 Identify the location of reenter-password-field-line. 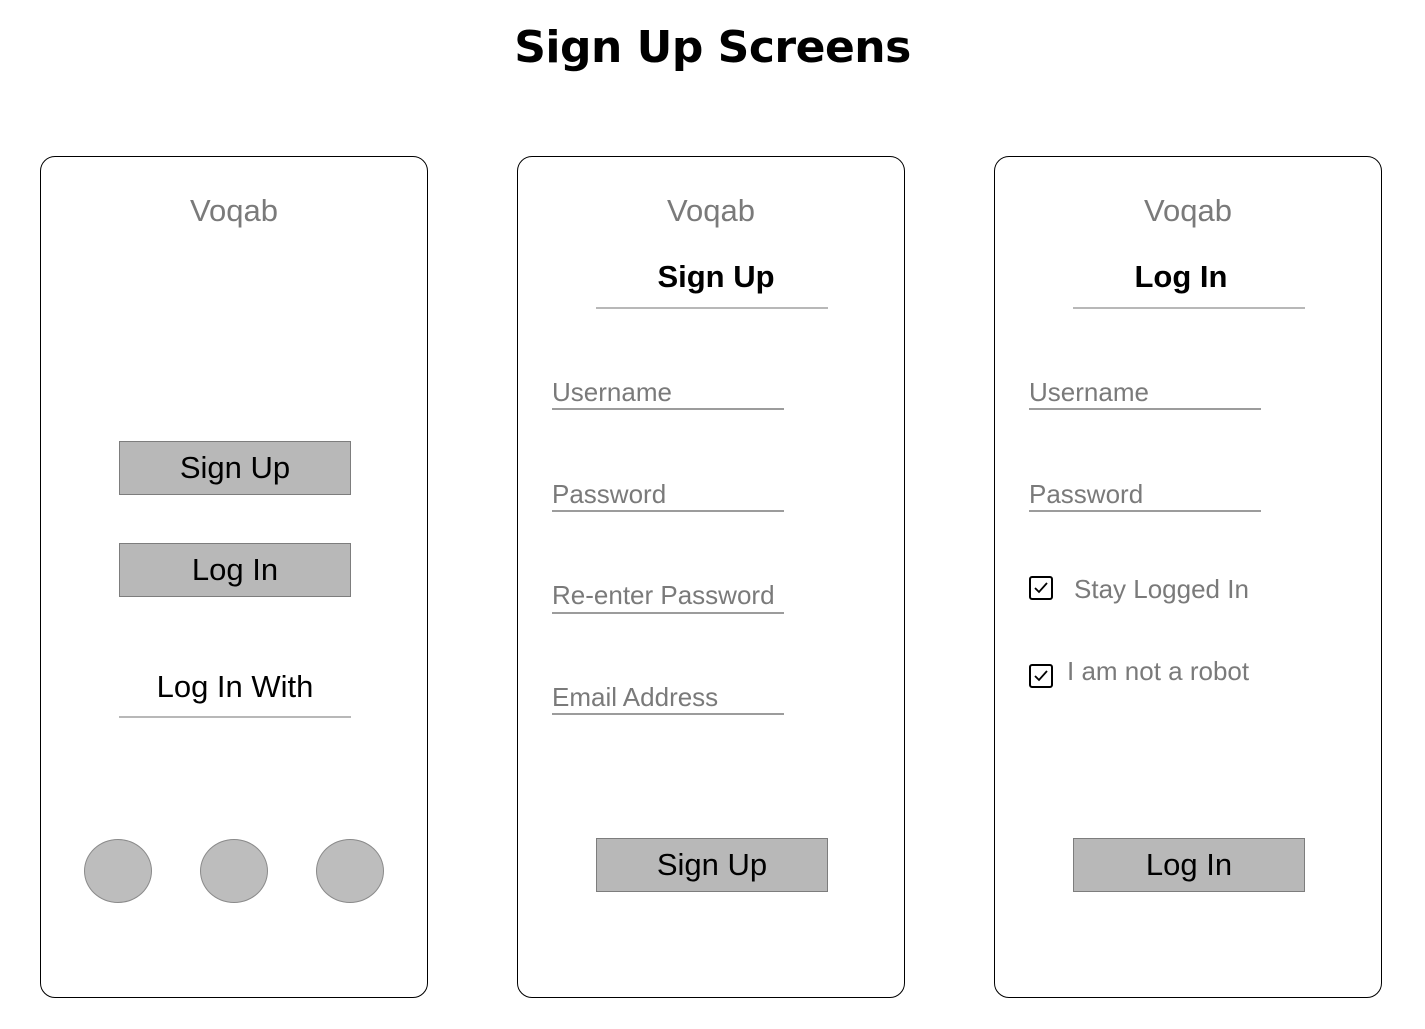
(668, 613).